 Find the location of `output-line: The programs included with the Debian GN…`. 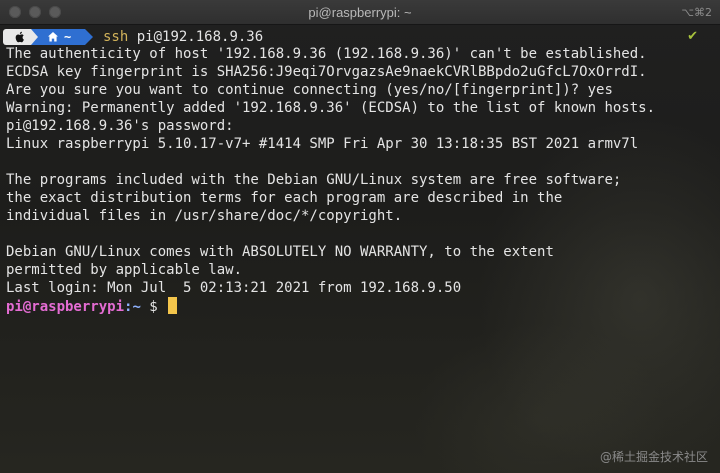

output-line: The programs included with the Debian GN… is located at coordinates (314, 180).